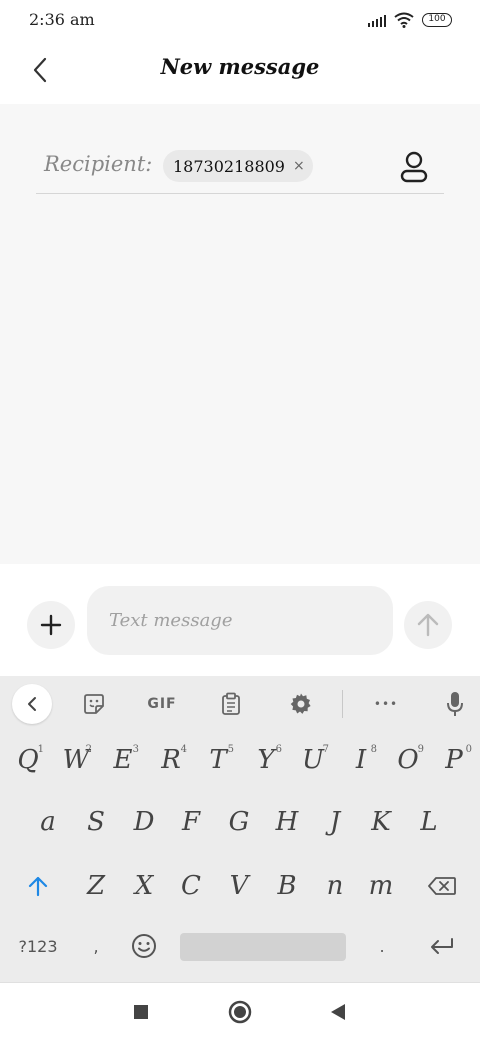  I want to click on key-z: Z, so click(96, 886).